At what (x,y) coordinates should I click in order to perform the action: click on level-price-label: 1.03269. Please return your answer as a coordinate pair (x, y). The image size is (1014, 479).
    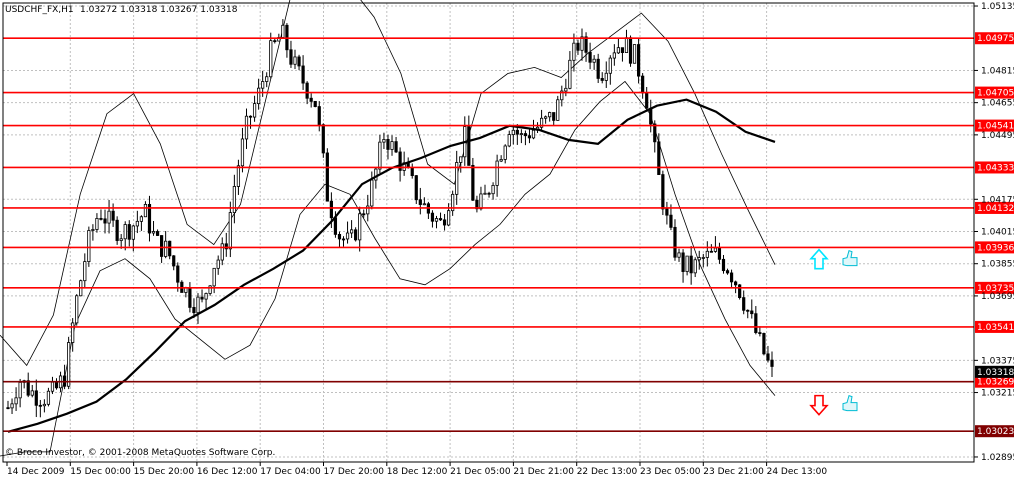
    Looking at the image, I should click on (995, 383).